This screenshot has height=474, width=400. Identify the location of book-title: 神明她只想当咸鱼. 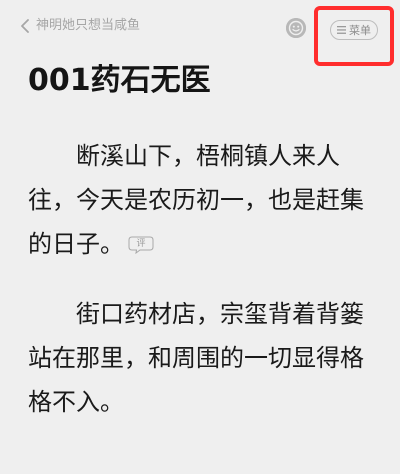
(88, 25).